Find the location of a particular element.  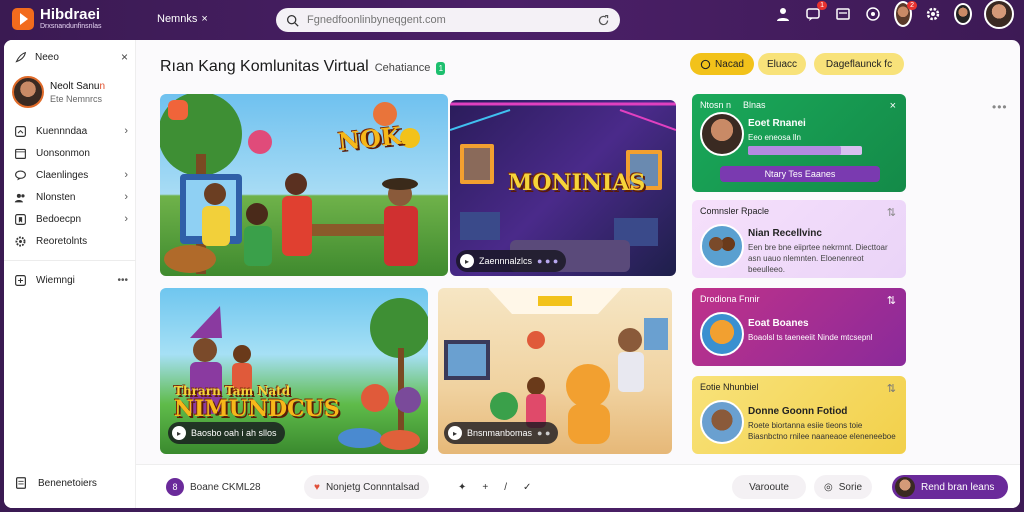

pill-button-1: Nacad is located at coordinates (722, 64).